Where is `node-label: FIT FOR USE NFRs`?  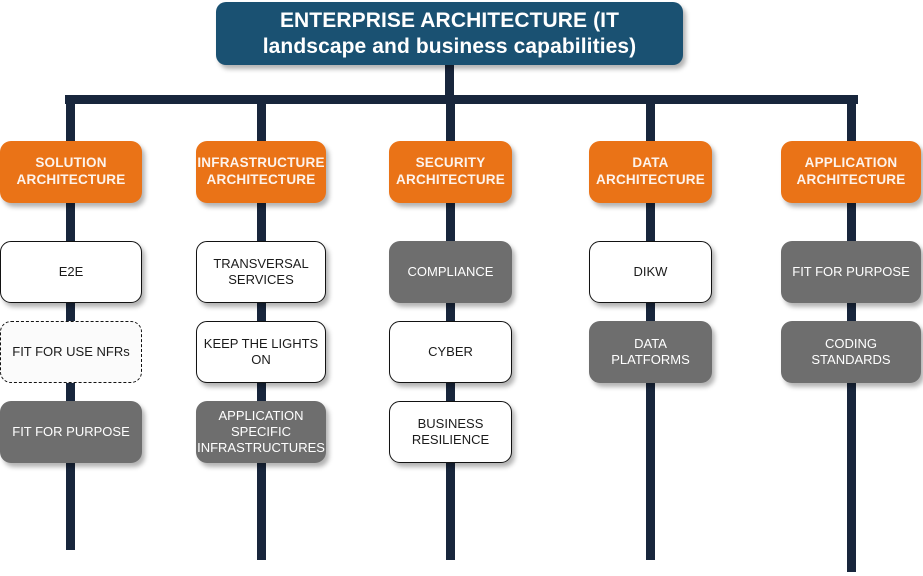 node-label: FIT FOR USE NFRs is located at coordinates (71, 351).